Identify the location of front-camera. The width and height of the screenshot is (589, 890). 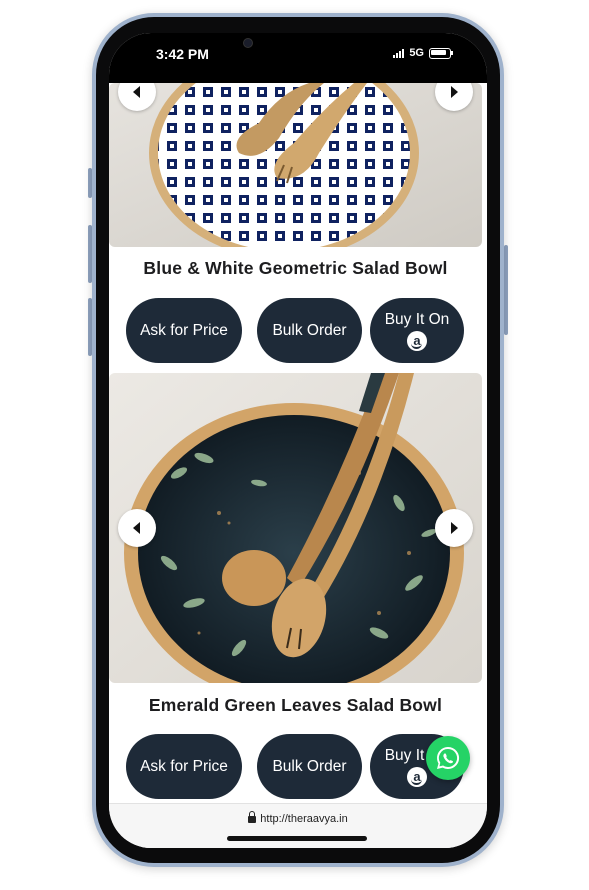
(248, 43).